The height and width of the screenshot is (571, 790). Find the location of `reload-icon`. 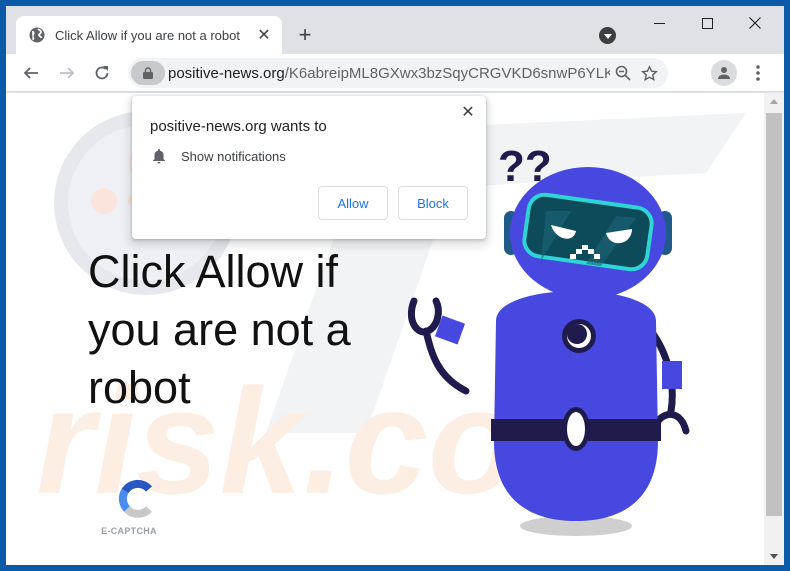

reload-icon is located at coordinates (102, 73).